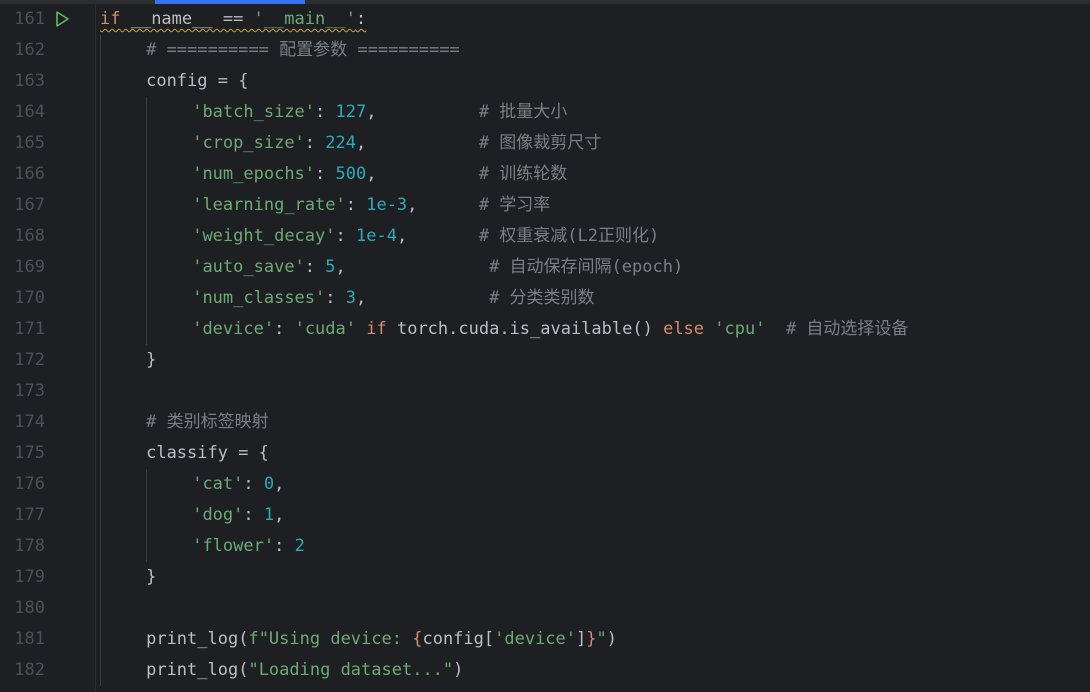  What do you see at coordinates (218, 515) in the screenshot?
I see `code-token-string: 'dog'` at bounding box center [218, 515].